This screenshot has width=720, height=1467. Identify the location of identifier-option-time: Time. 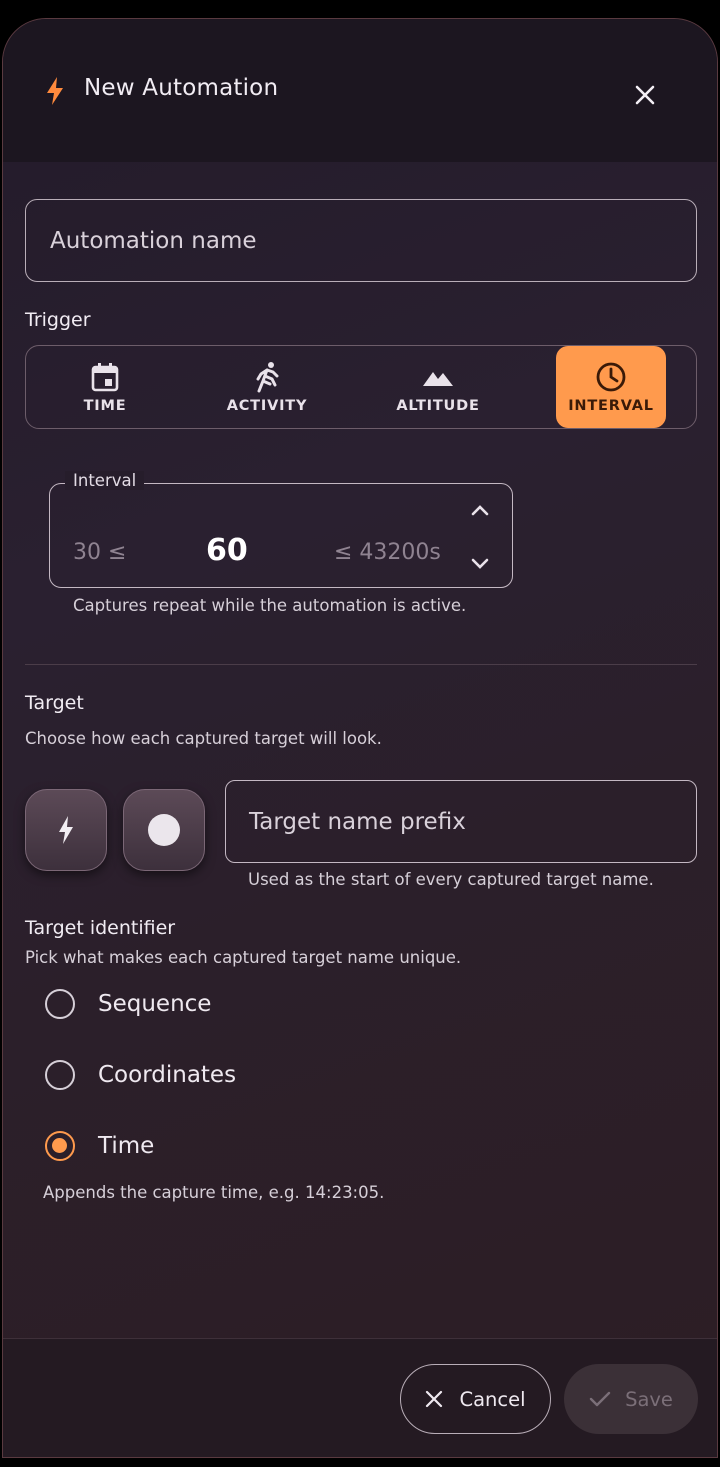
(99, 1146).